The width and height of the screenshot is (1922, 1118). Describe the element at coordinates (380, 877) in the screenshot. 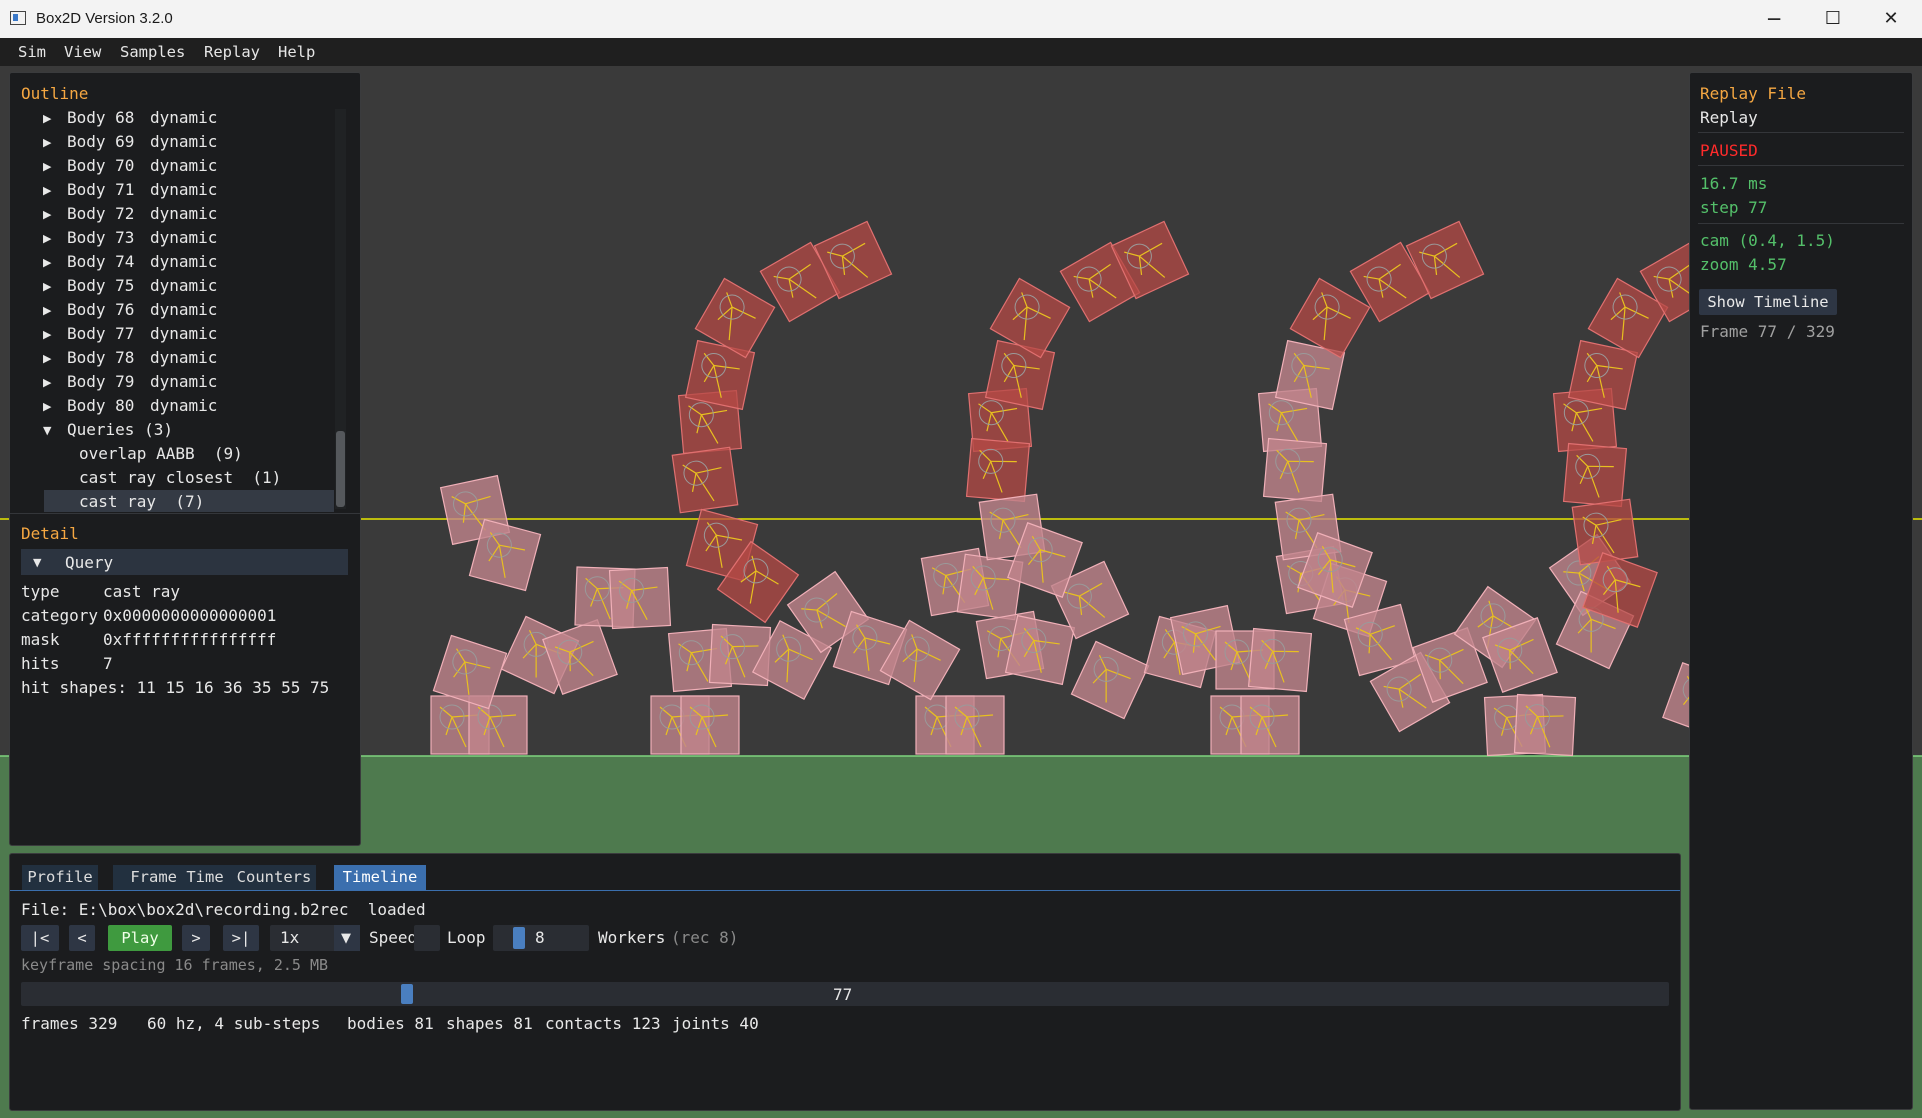

I see `tab-timeline: Timeline` at that location.